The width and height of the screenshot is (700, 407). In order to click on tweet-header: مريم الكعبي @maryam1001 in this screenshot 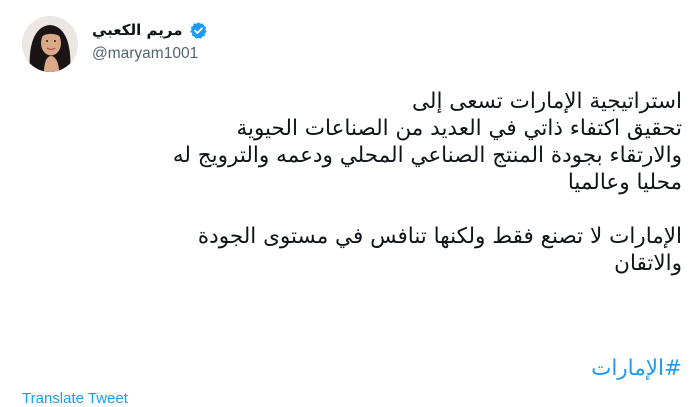, I will do `click(150, 42)`.